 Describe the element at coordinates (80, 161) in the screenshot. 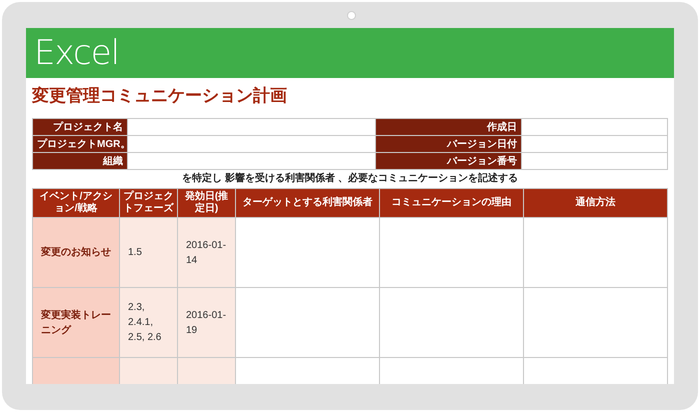

I see `field-label: 組織` at that location.